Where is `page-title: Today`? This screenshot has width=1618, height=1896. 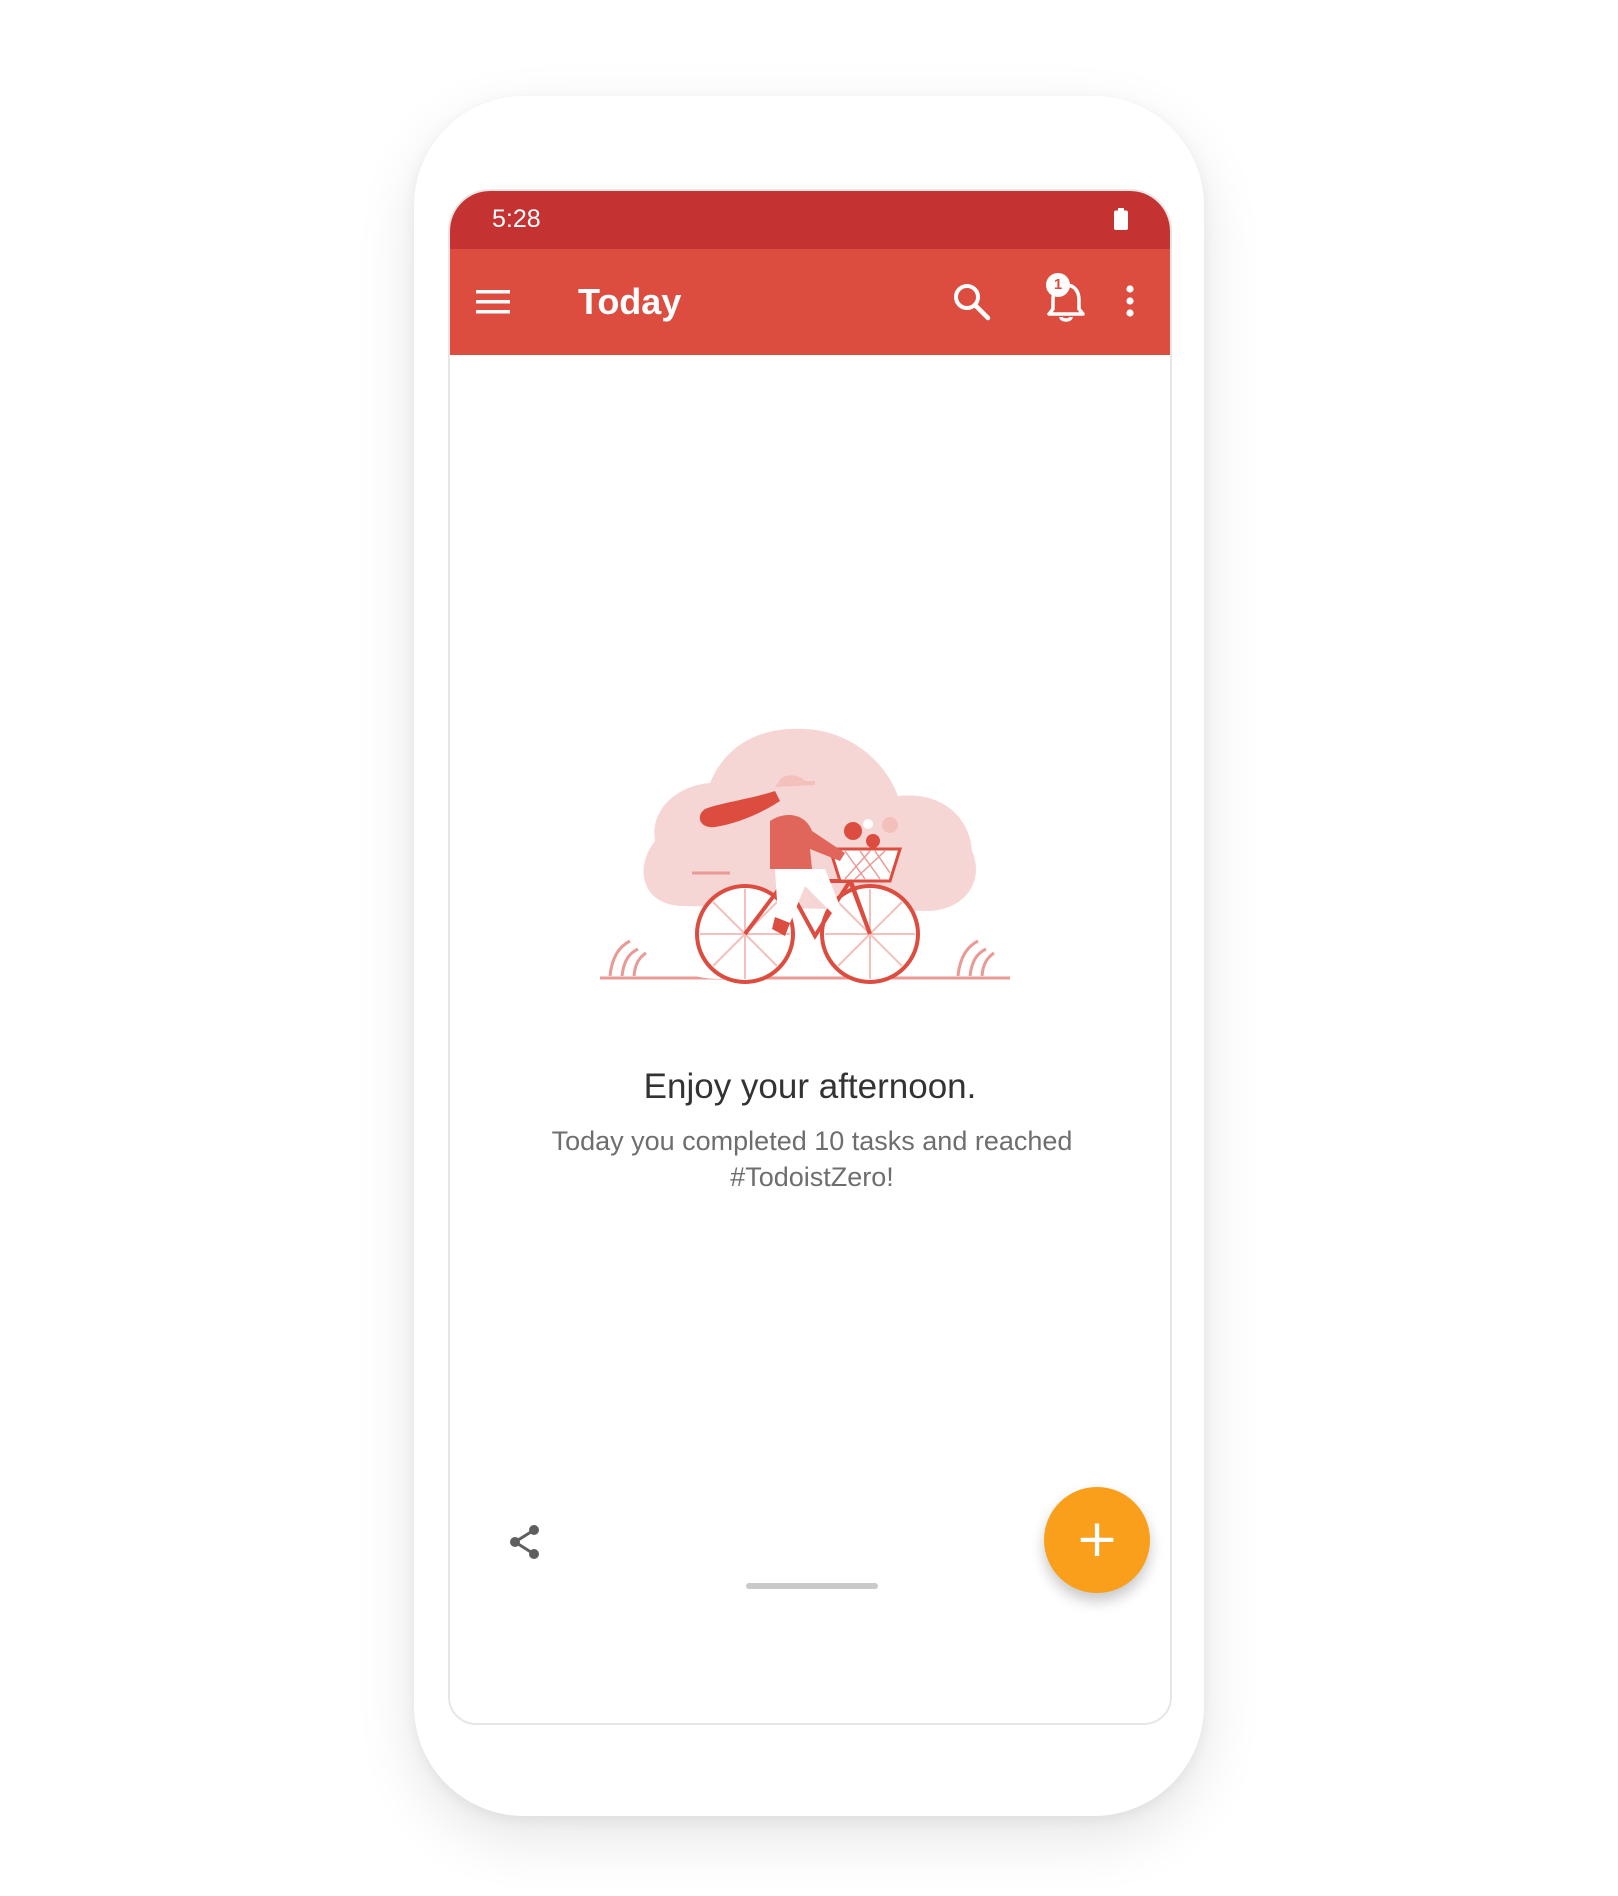
page-title: Today is located at coordinates (630, 301).